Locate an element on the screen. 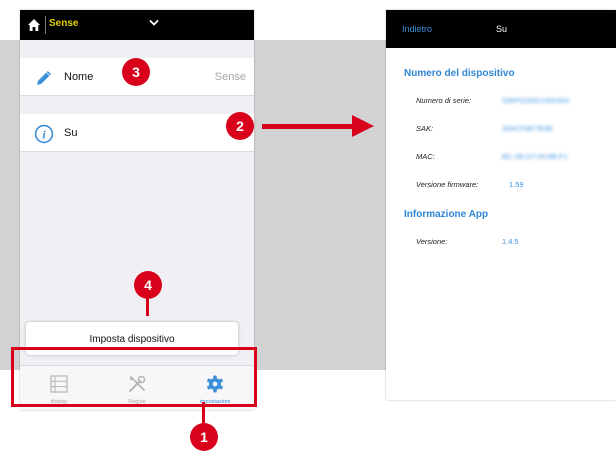 The width and height of the screenshot is (616, 459). svg-text: i is located at coordinates (44, 135).